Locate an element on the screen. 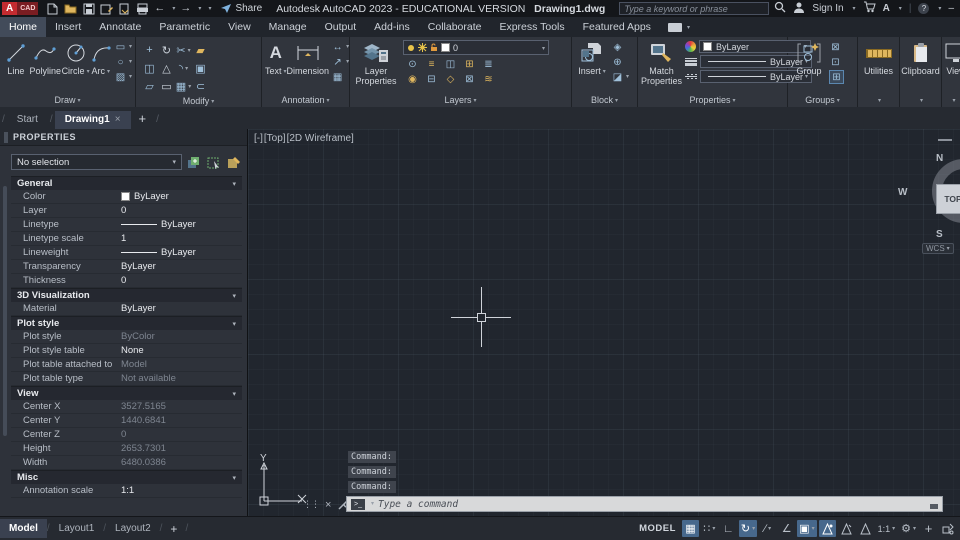 This screenshot has height=540, width=960. search-icon is located at coordinates (780, 8).